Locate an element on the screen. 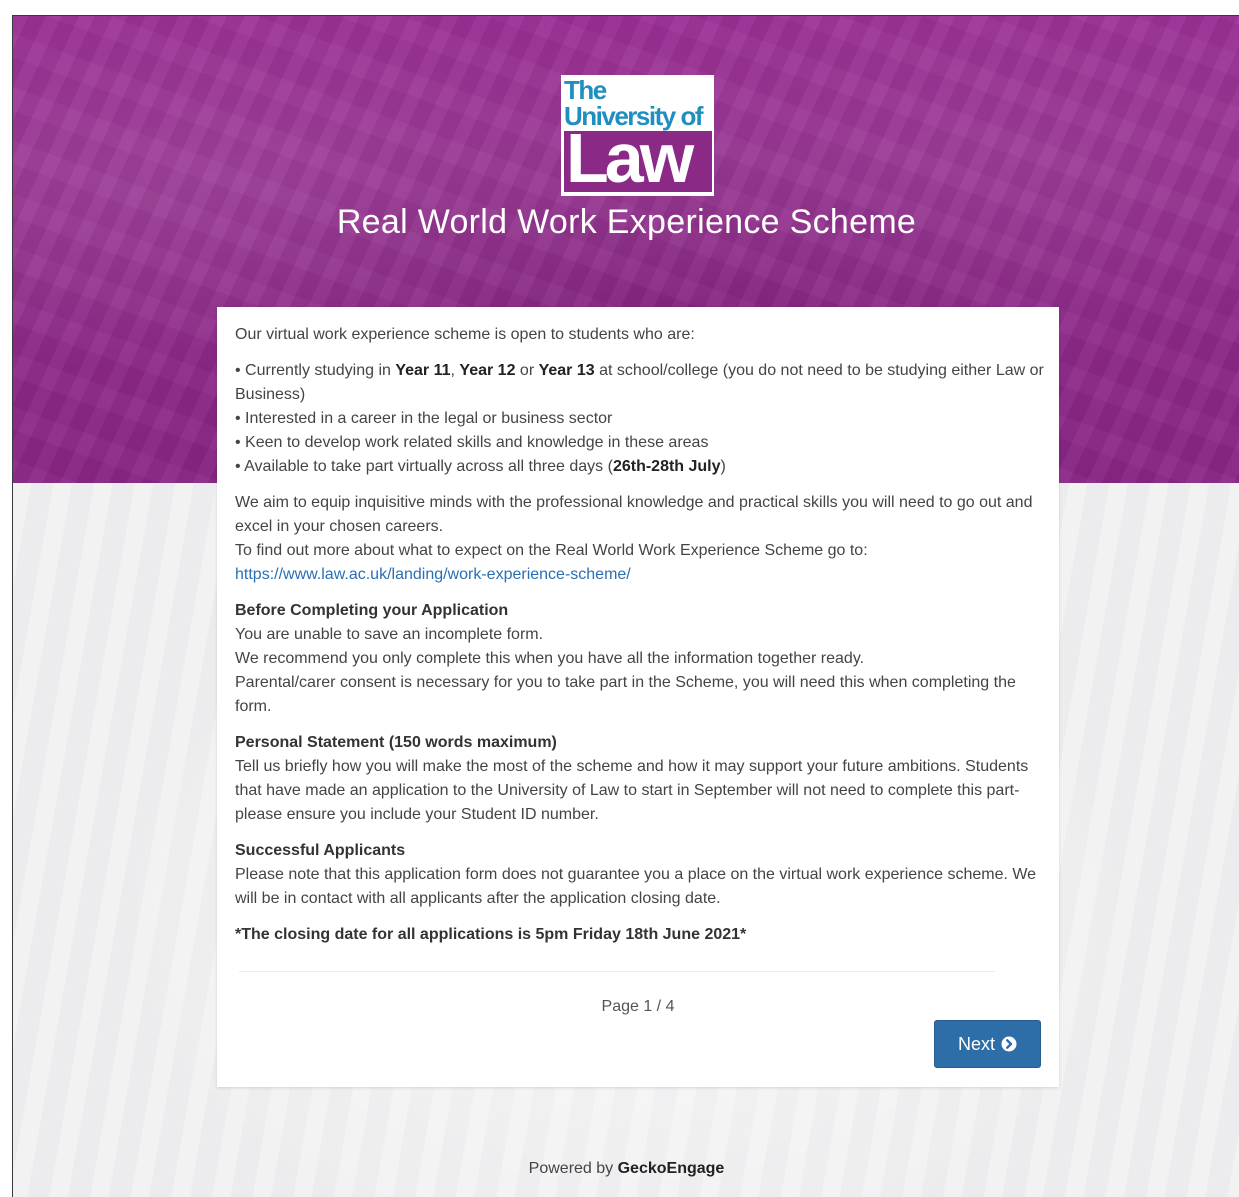 Image resolution: width=1239 pixels, height=1197 pixels. logo-line-2: University of is located at coordinates (634, 116).